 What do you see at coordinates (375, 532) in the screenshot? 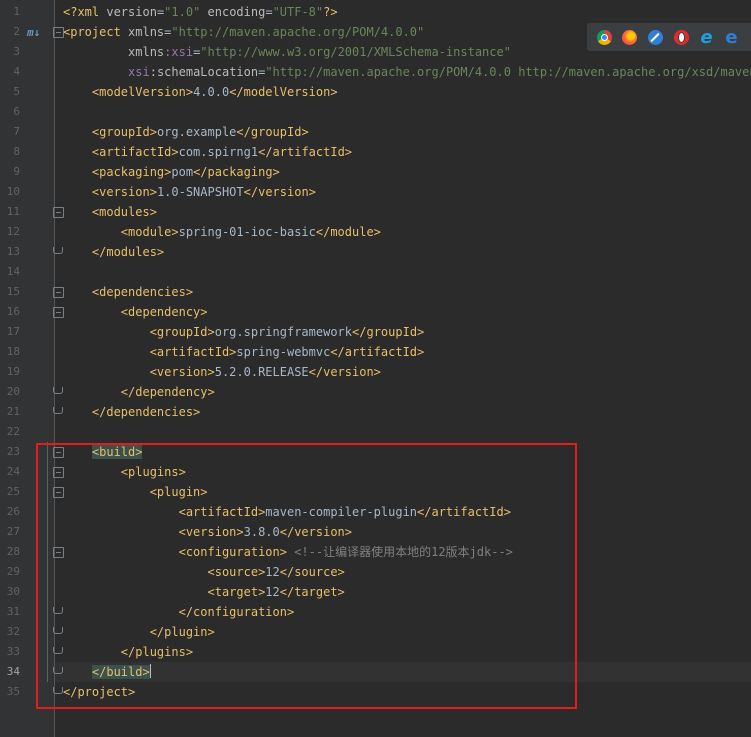
I see `code-line: 27 <version>3.8.0</version>` at bounding box center [375, 532].